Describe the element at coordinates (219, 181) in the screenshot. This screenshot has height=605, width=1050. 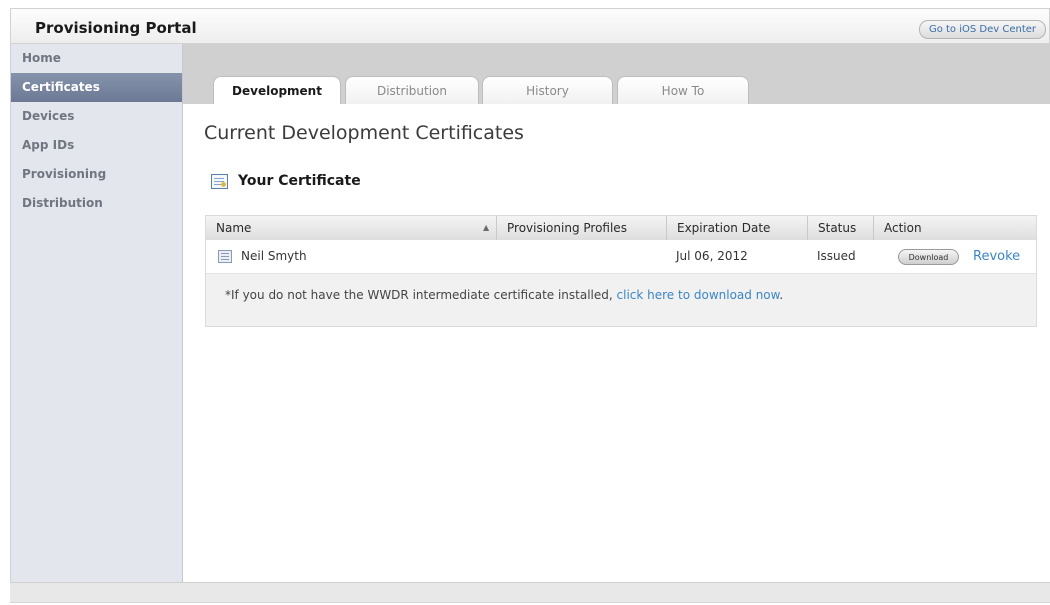
I see `certificate-icon` at that location.